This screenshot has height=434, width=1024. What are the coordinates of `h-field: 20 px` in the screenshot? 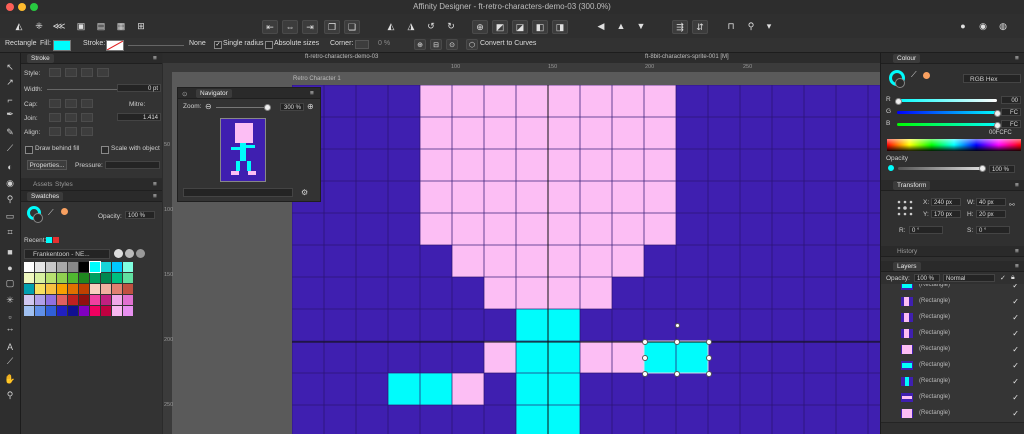 It's located at (991, 214).